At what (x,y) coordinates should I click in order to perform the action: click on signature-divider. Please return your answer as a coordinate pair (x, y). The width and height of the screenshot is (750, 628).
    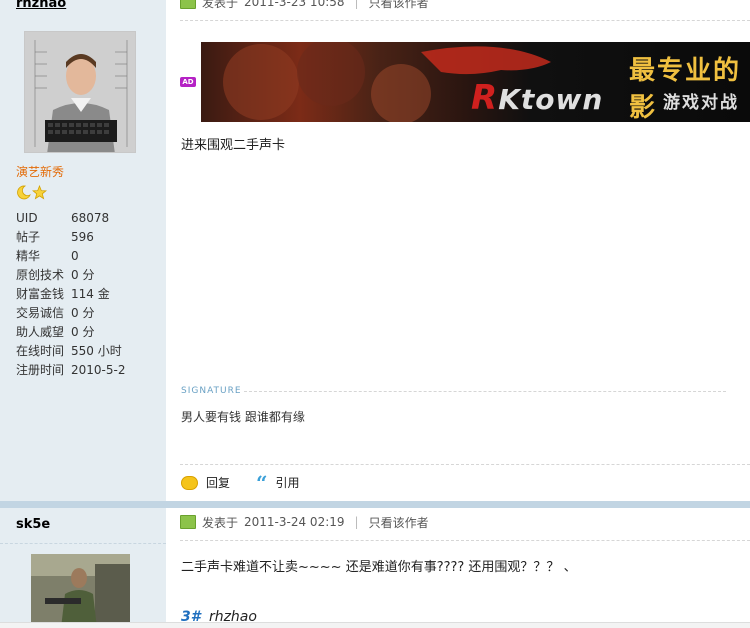
    Looking at the image, I should click on (485, 391).